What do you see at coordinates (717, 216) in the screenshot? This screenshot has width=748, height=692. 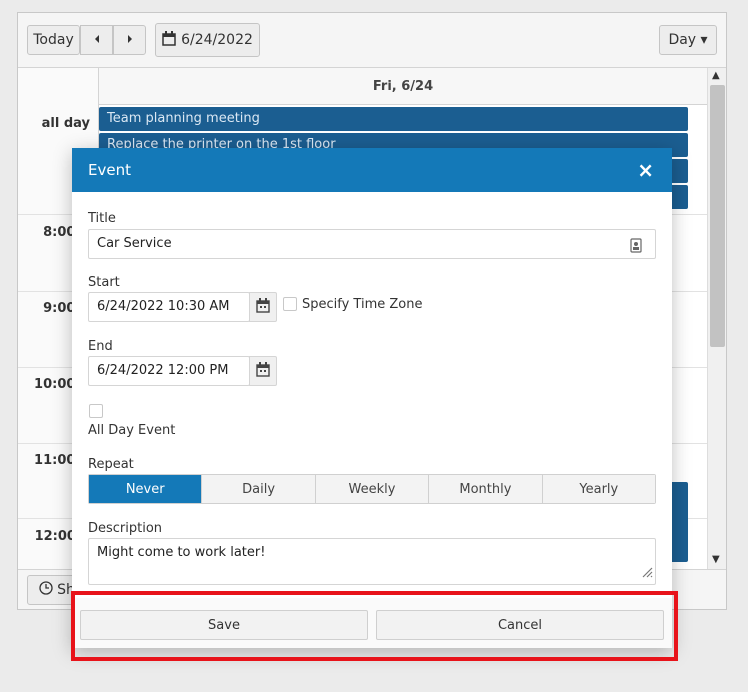 I see `scroll-thumb` at bounding box center [717, 216].